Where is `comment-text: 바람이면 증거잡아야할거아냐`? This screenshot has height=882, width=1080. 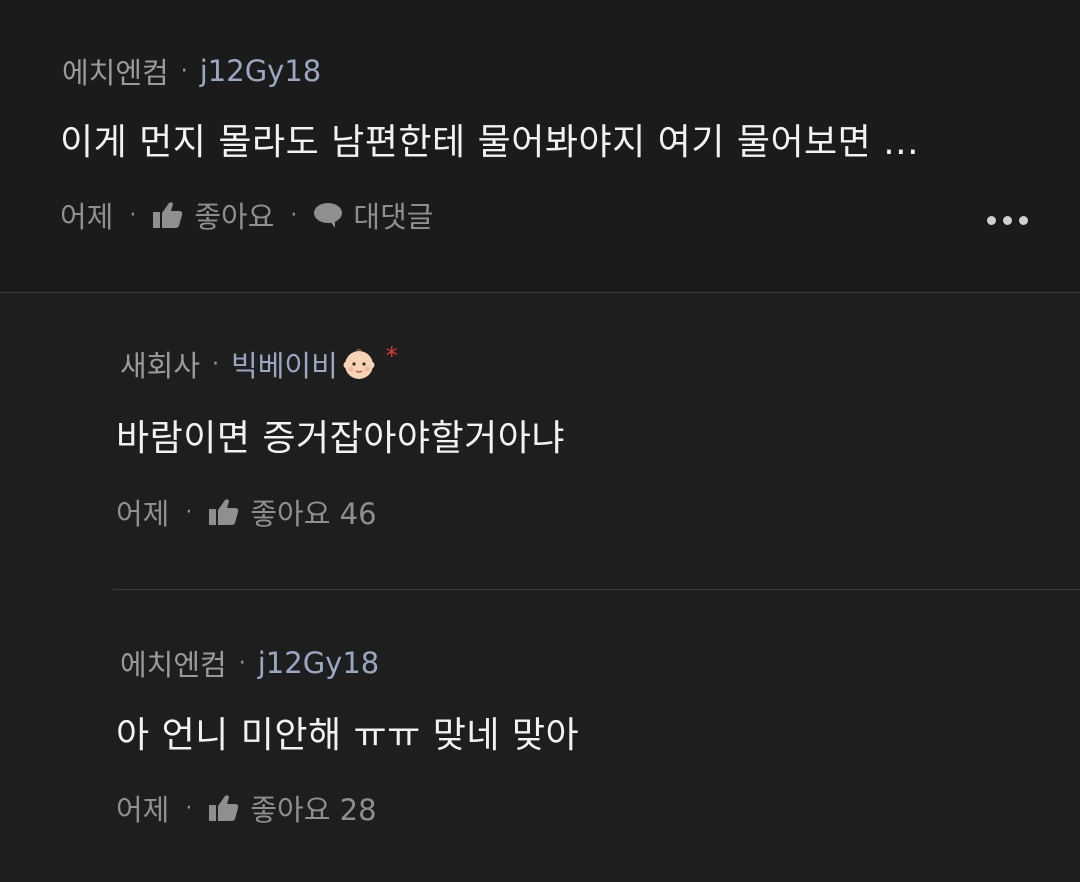
comment-text: 바람이면 증거잡아야할거아냐 is located at coordinates (341, 438).